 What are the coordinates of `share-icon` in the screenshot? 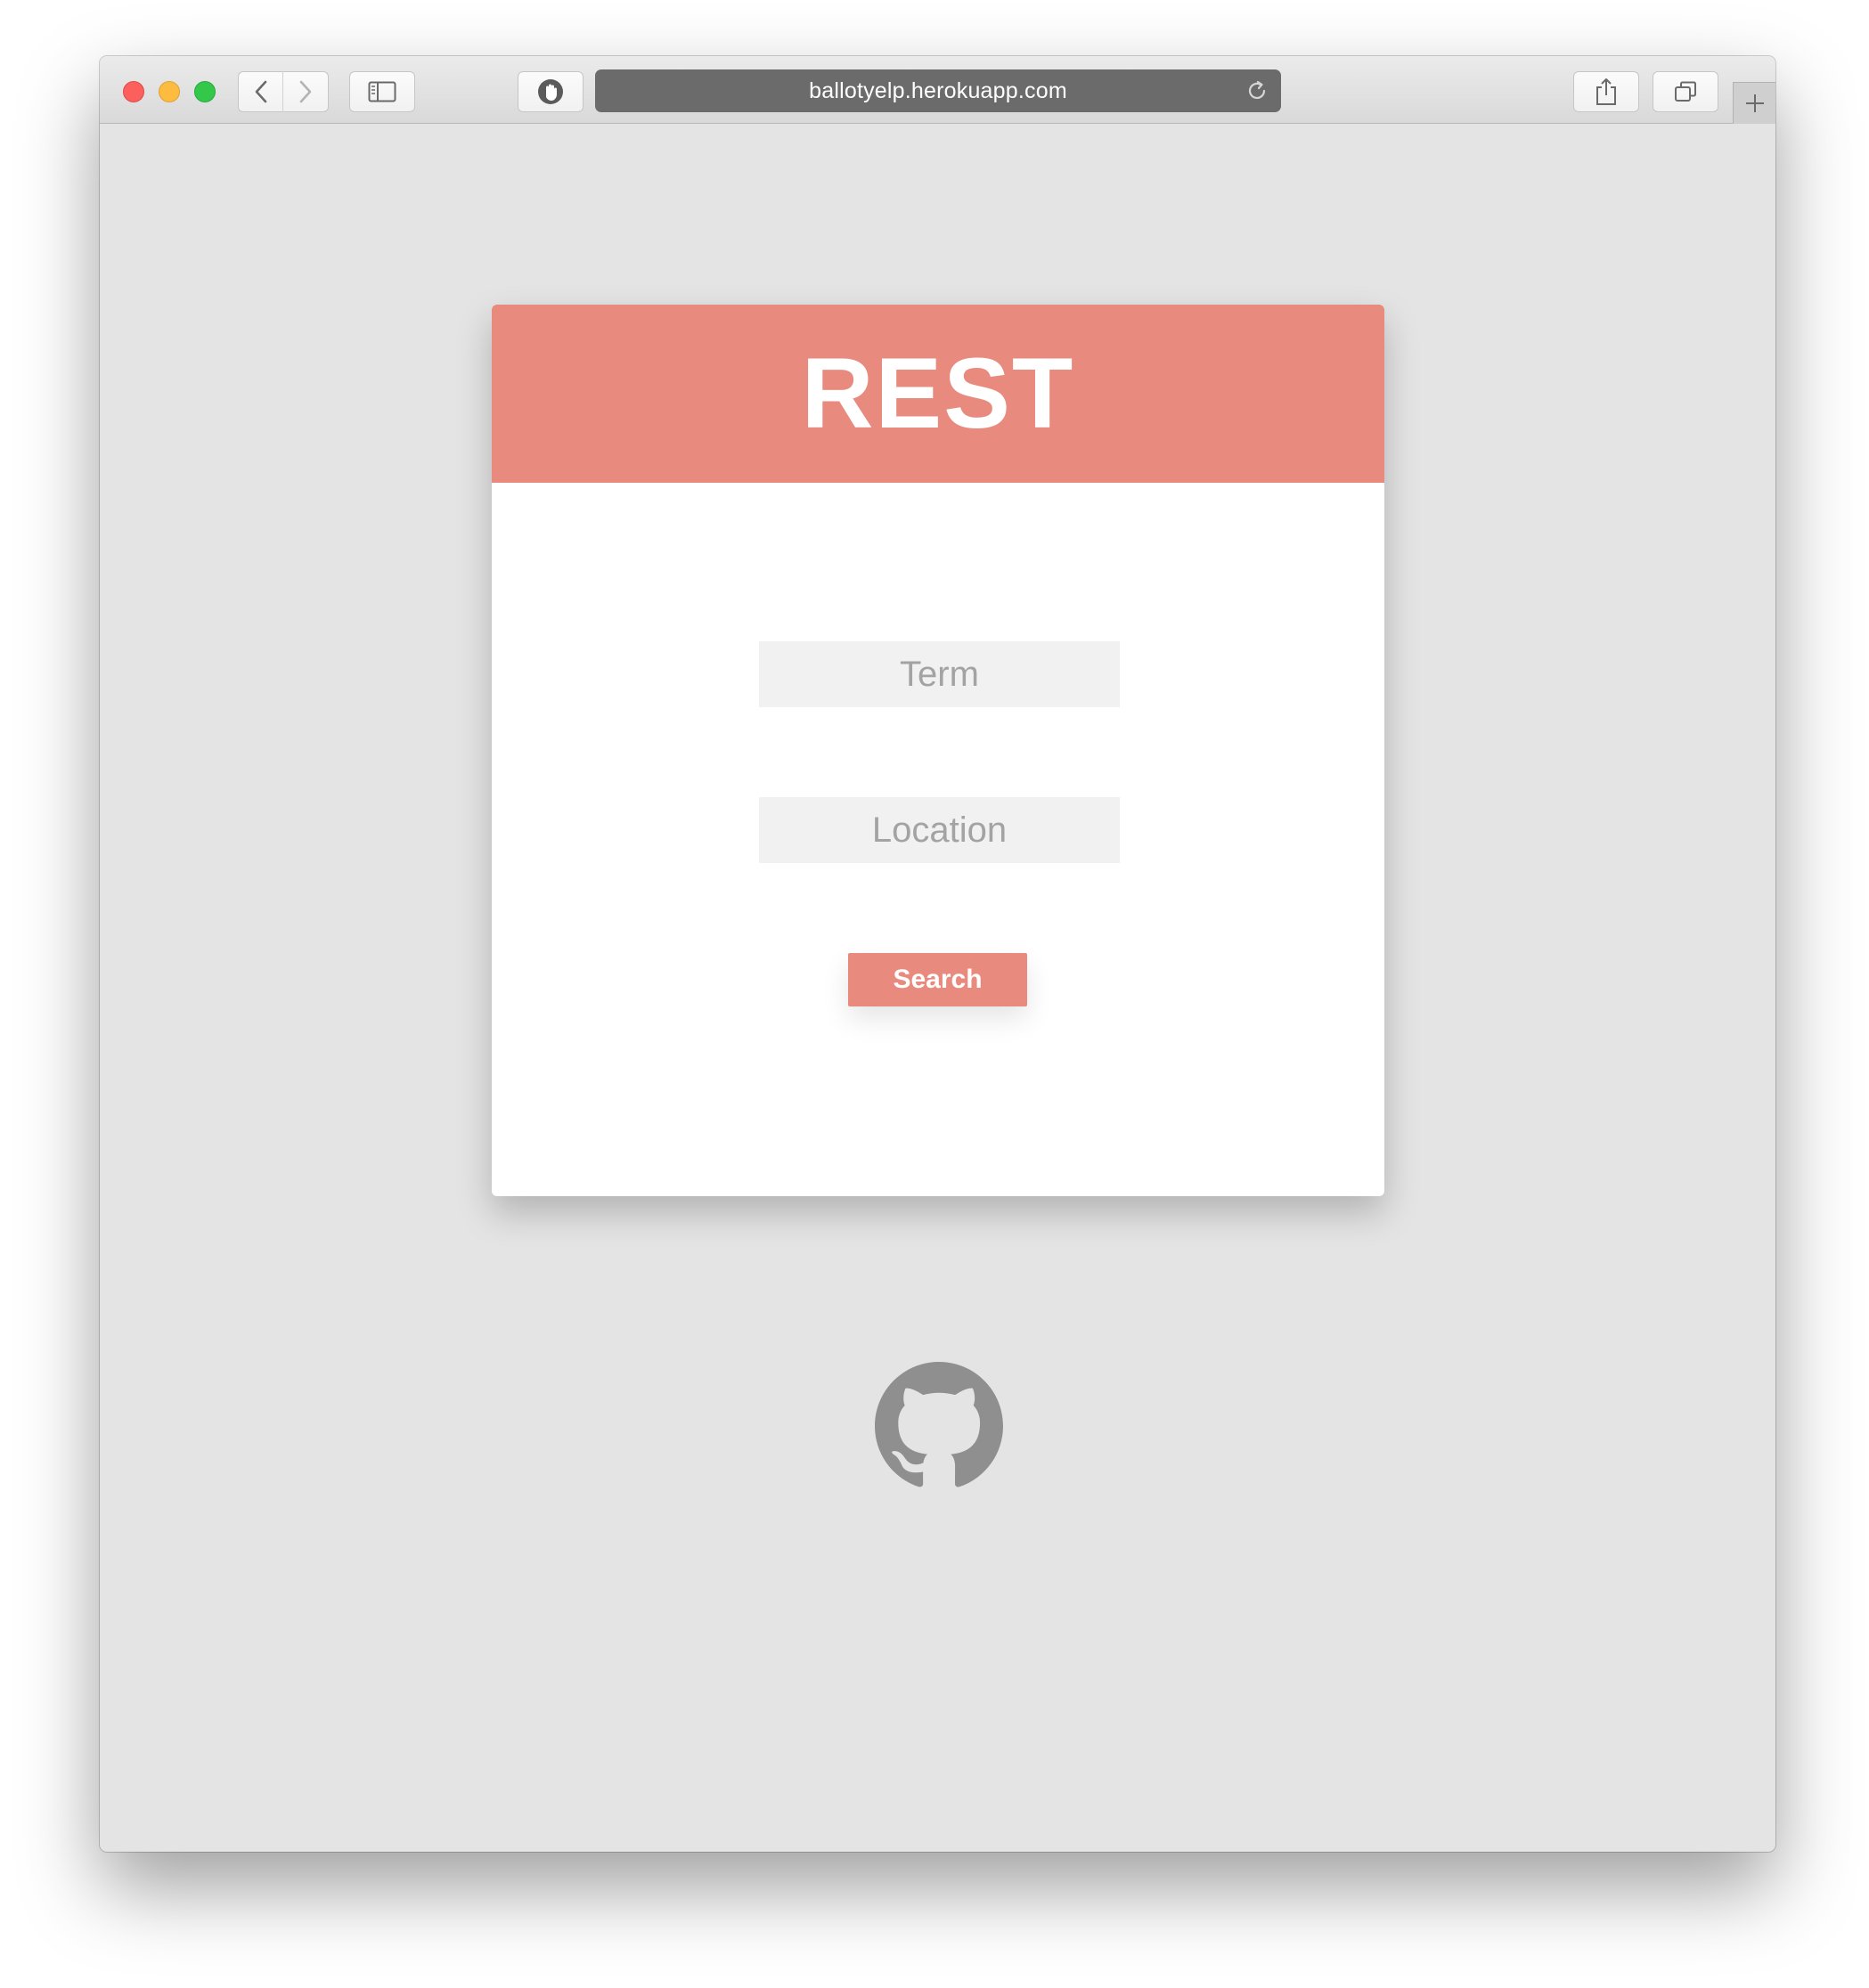 It's located at (1606, 91).